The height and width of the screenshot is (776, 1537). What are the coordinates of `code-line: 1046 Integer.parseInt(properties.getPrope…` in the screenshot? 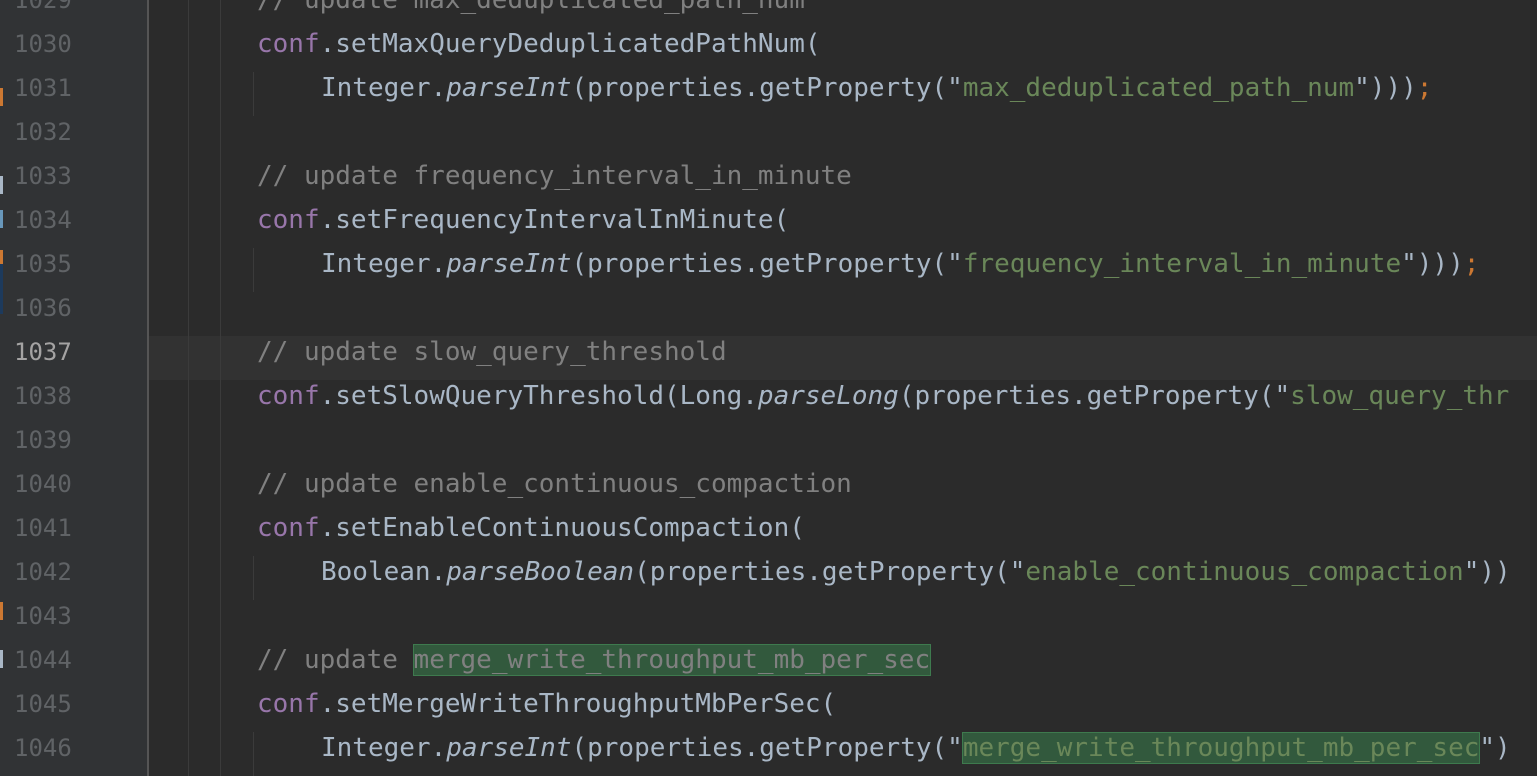 It's located at (768, 748).